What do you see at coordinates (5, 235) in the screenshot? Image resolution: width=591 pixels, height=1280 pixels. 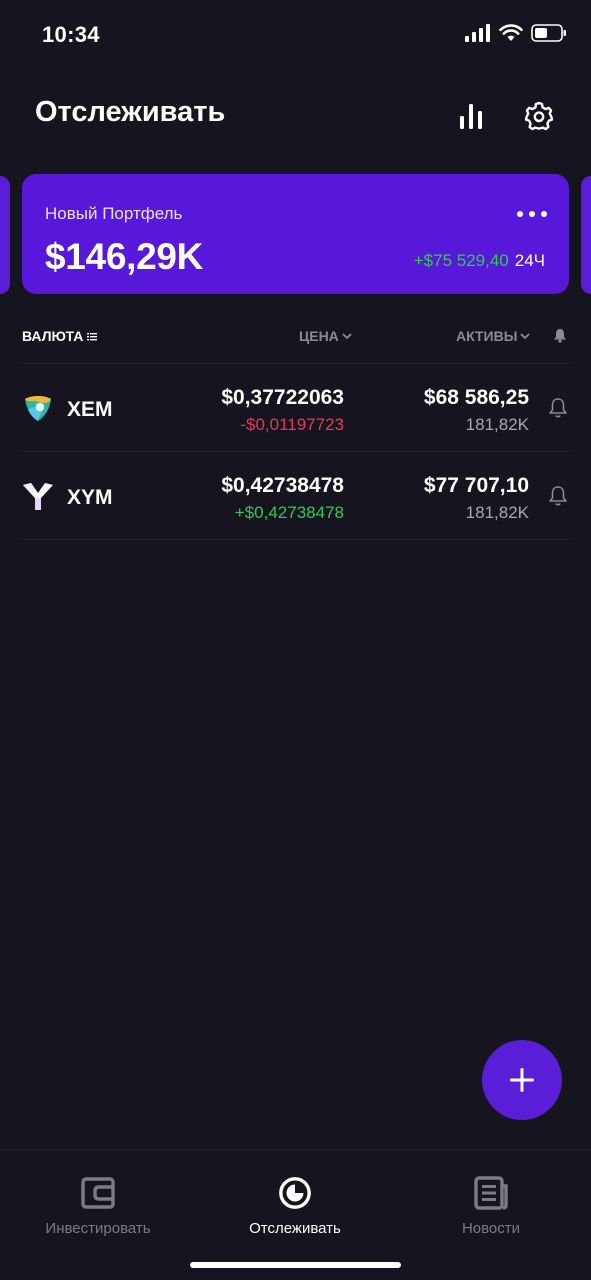 I see `previous-card-peek` at bounding box center [5, 235].